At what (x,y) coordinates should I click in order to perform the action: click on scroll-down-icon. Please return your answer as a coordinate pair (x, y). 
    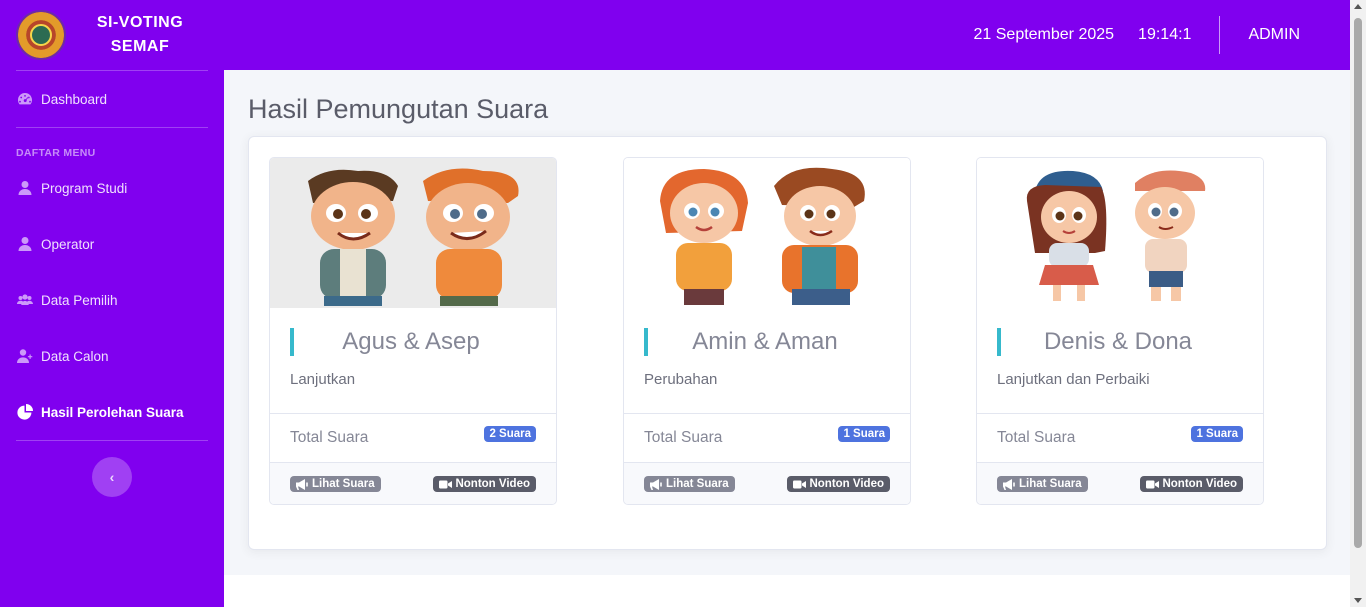
    Looking at the image, I should click on (1358, 600).